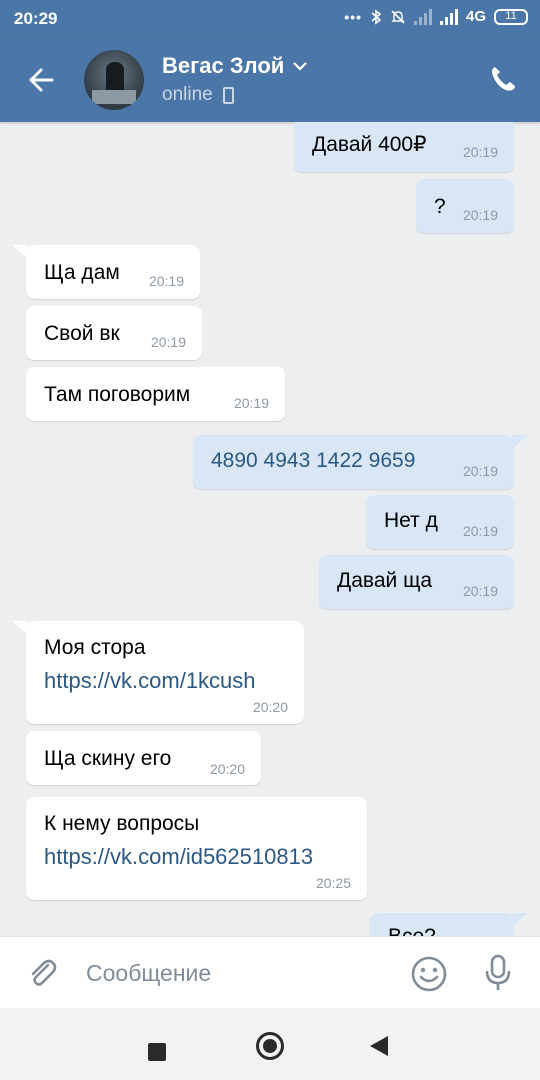 The height and width of the screenshot is (1080, 540). Describe the element at coordinates (82, 272) in the screenshot. I see `message-text: Ща дам` at that location.